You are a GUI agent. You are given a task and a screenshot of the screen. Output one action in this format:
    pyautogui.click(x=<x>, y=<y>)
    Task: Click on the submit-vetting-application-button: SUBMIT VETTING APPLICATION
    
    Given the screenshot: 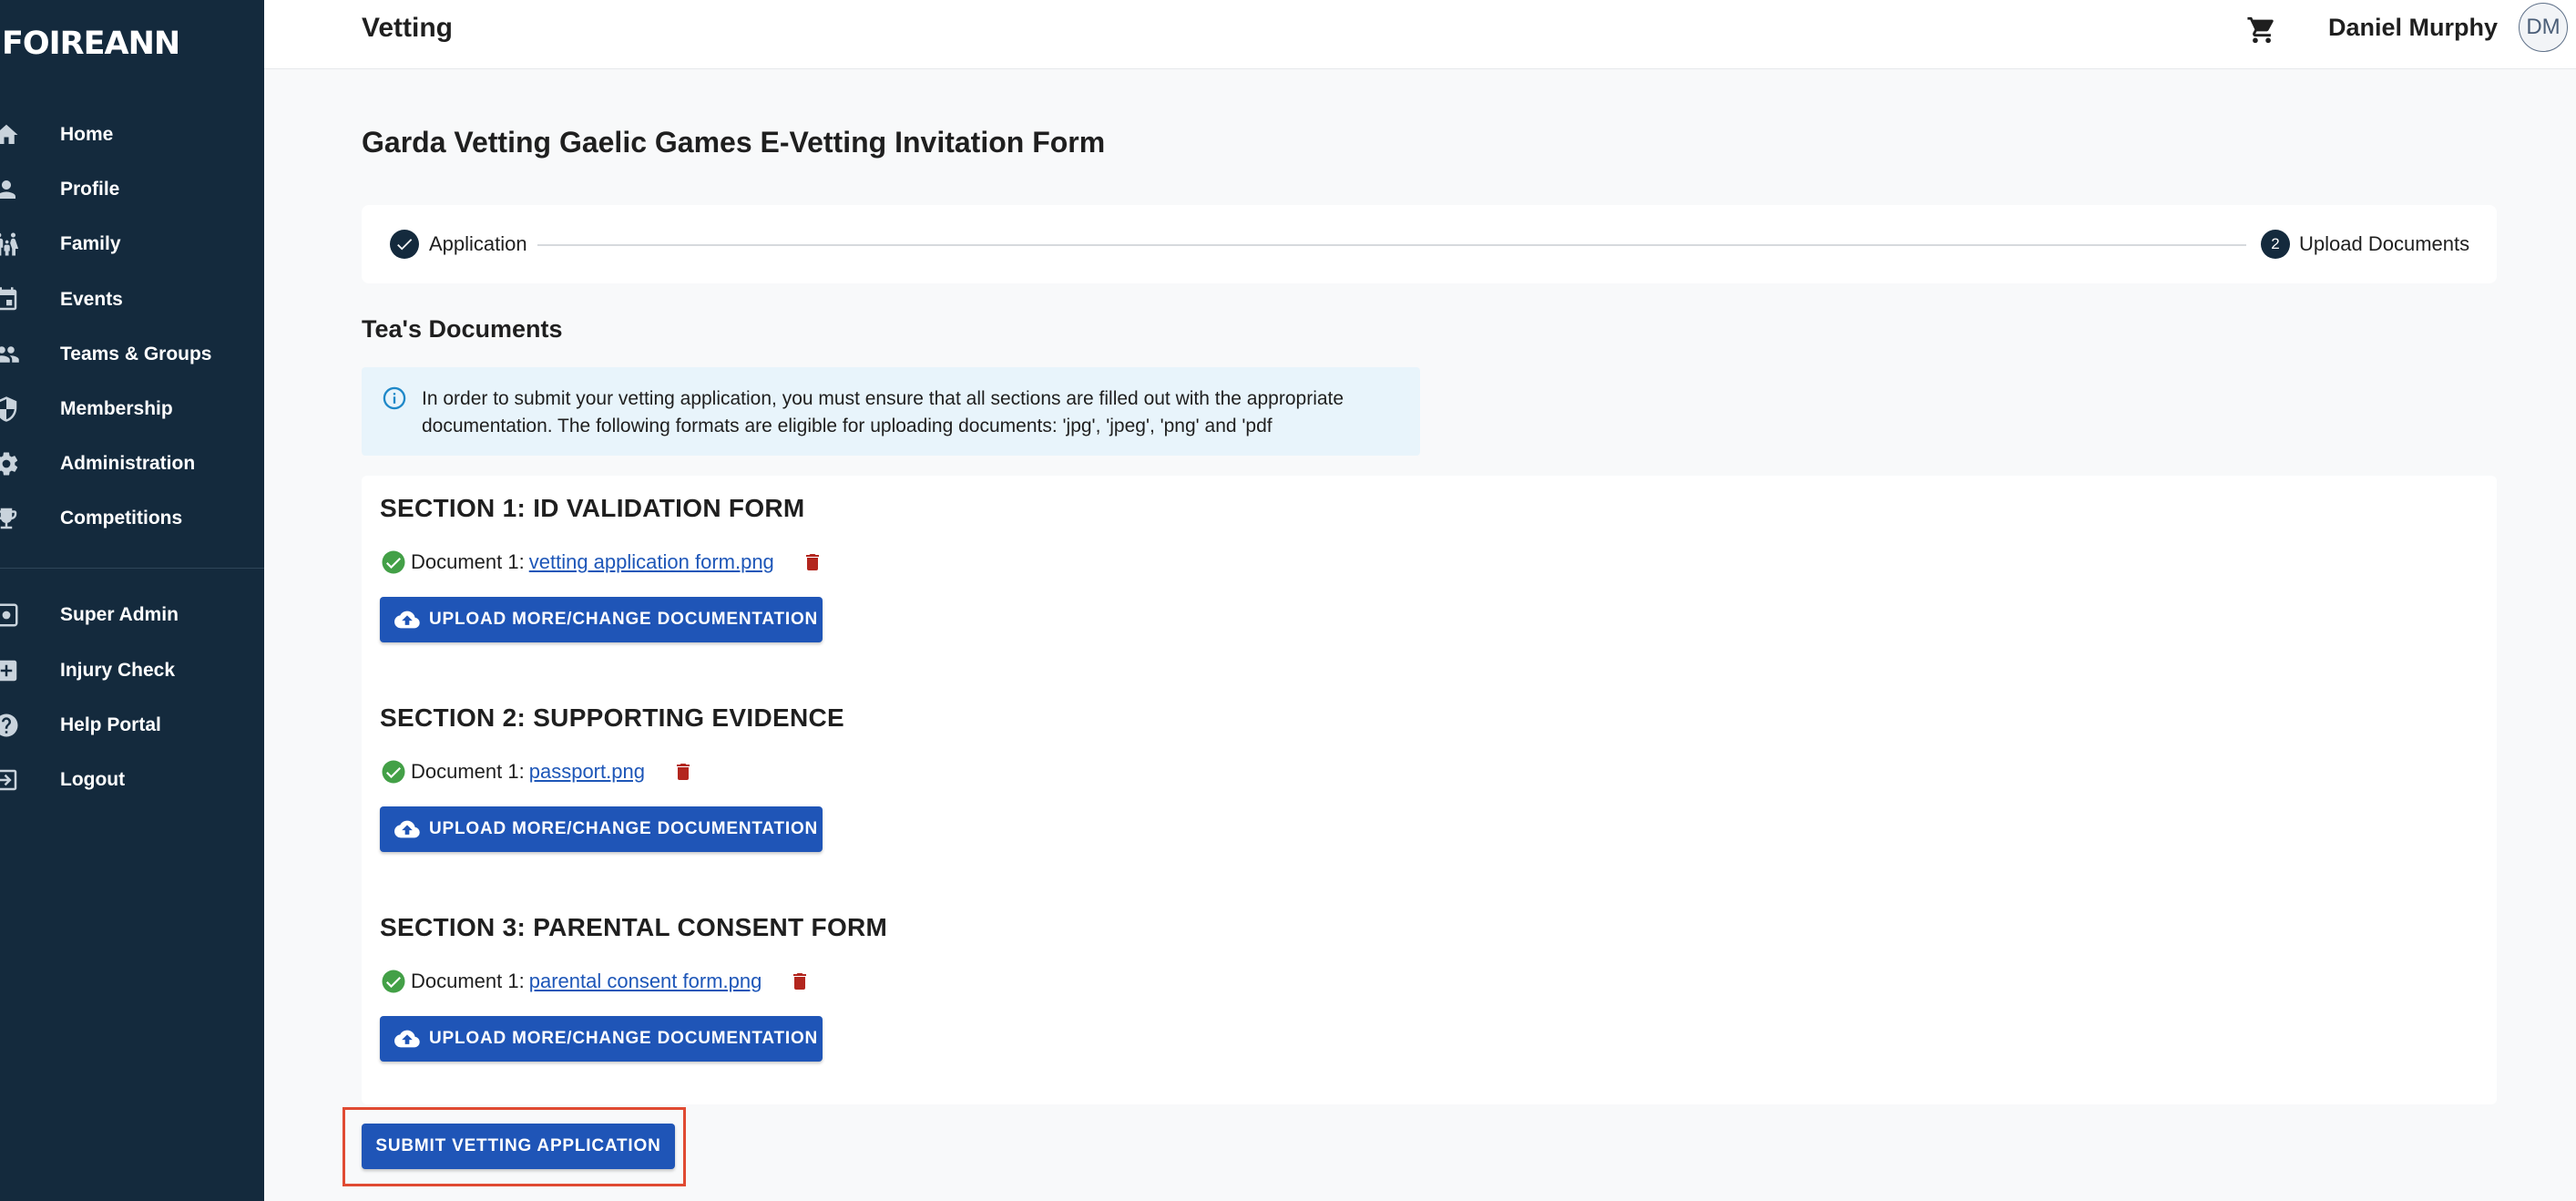 What is the action you would take?
    pyautogui.click(x=518, y=1146)
    